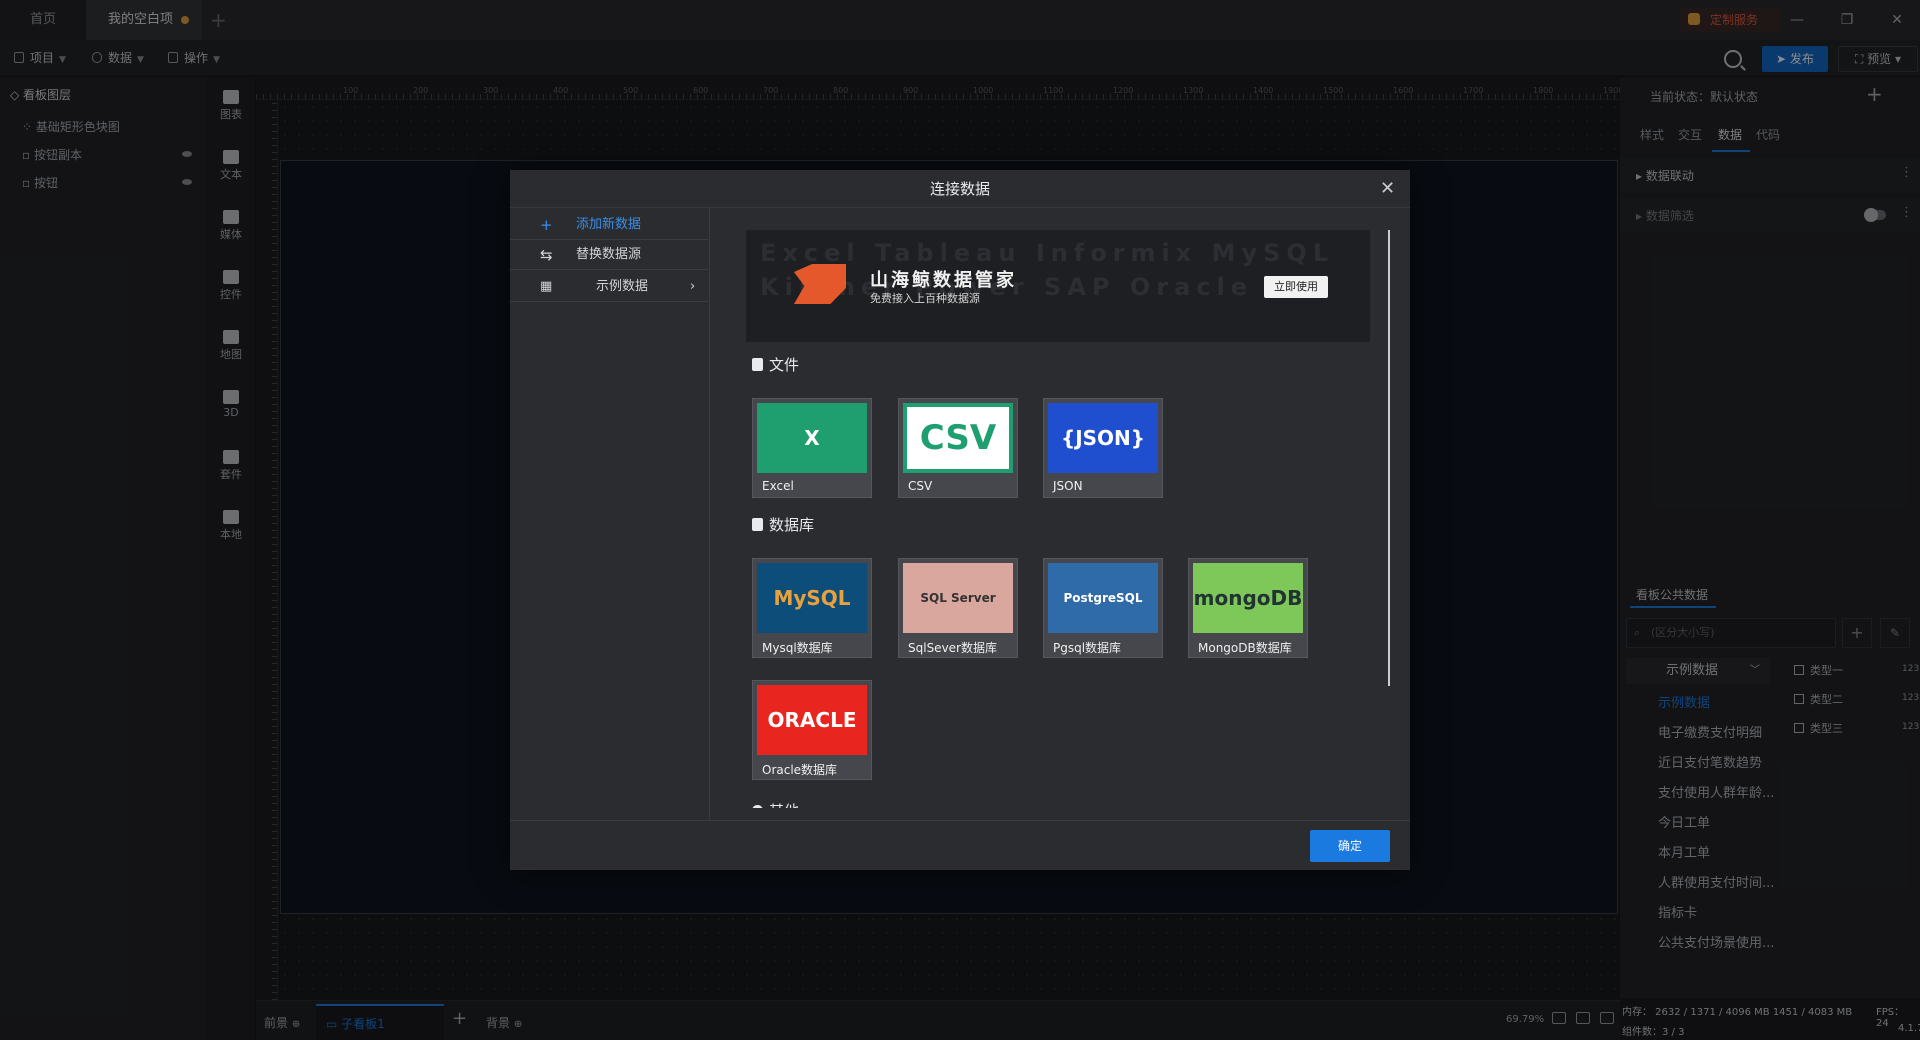 This screenshot has height=1040, width=1920. Describe the element at coordinates (1350, 846) in the screenshot. I see `confirm-button: 确定` at that location.